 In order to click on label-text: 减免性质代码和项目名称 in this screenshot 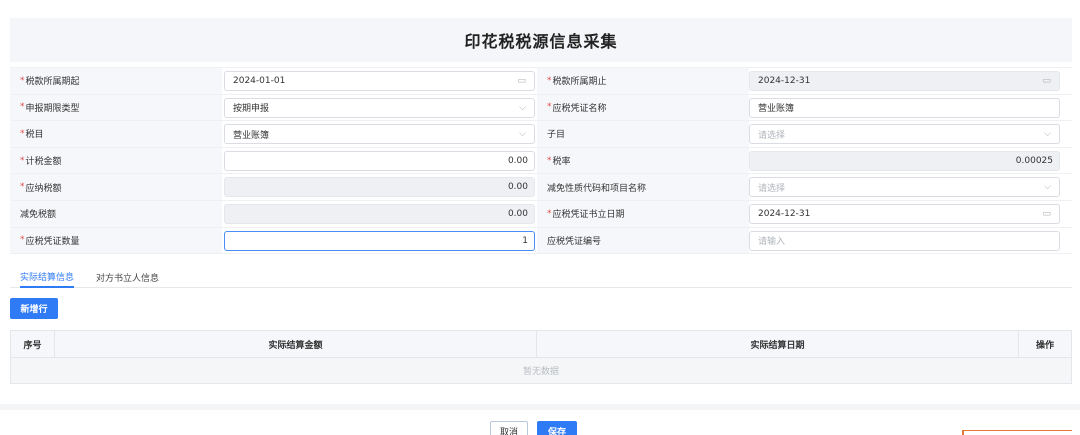, I will do `click(597, 188)`.